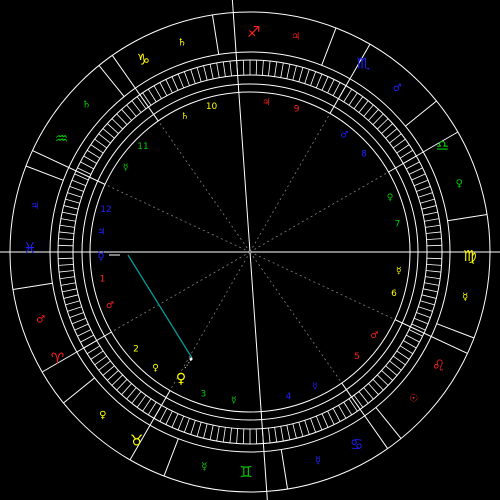 This screenshot has height=500, width=500. I want to click on house-number: 7, so click(398, 225).